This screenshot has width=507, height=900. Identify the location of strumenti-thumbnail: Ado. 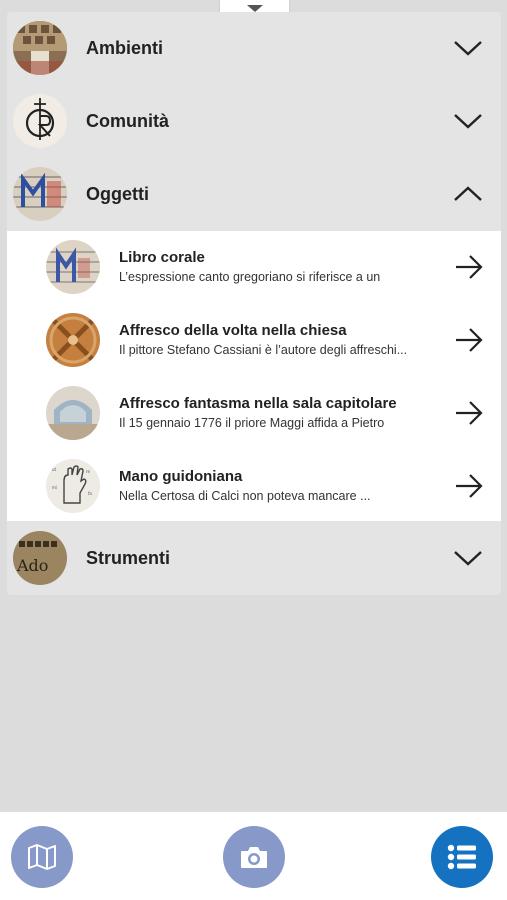
(40, 558).